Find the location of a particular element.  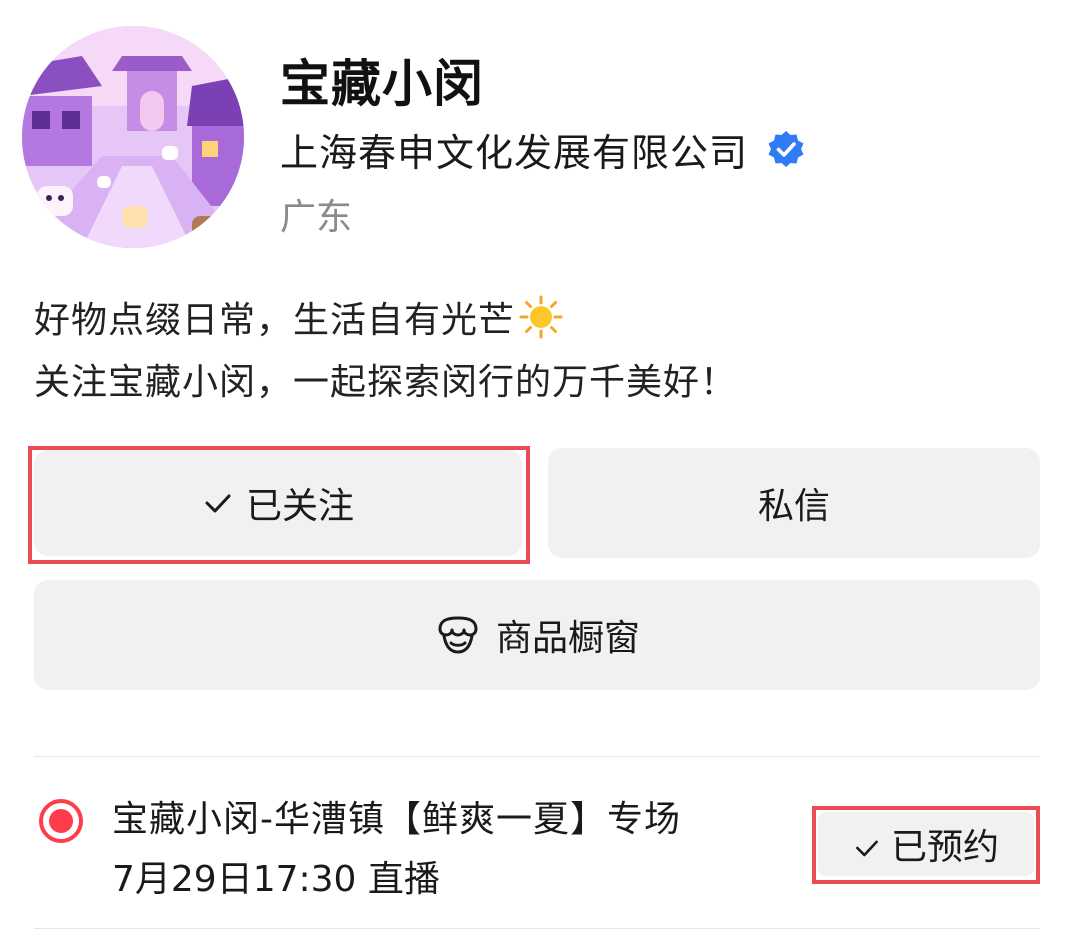

verified-badge-icon is located at coordinates (786, 149).